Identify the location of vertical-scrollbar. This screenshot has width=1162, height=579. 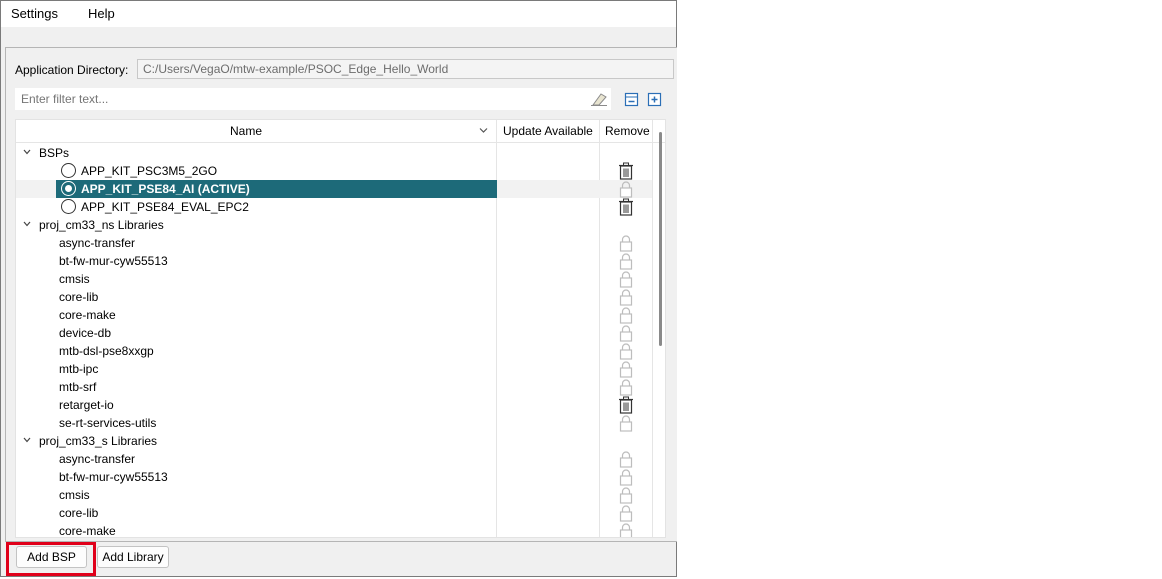
(660, 239).